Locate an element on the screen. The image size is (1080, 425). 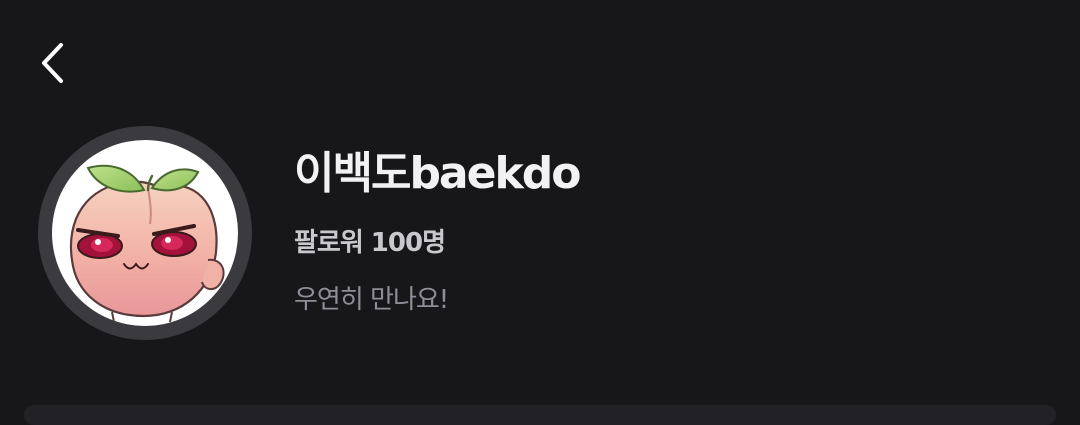
peach-character-avatar is located at coordinates (147, 243).